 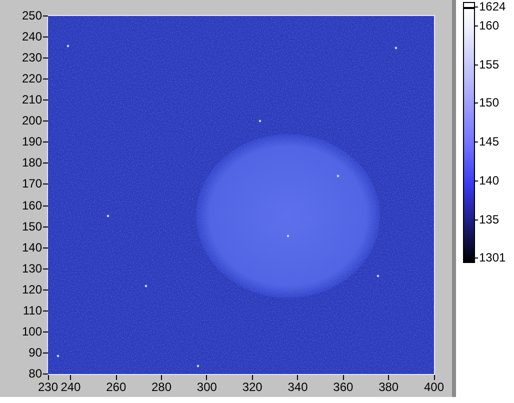 What do you see at coordinates (252, 387) in the screenshot?
I see `x-axis-label: 320` at bounding box center [252, 387].